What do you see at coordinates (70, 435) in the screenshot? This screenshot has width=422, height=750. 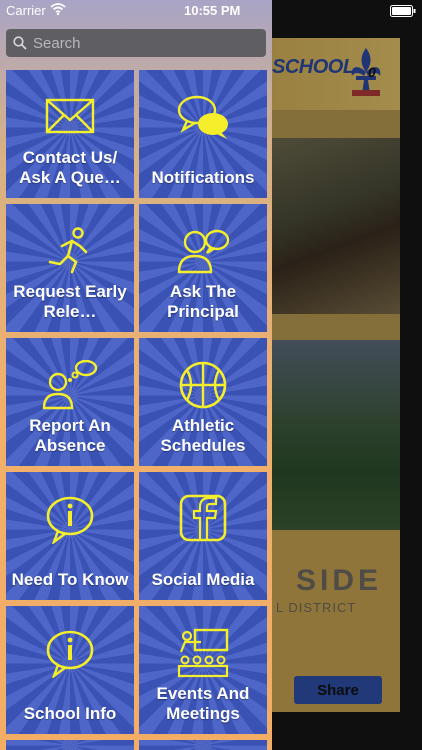 I see `menu-tile-label: Report An Absence` at bounding box center [70, 435].